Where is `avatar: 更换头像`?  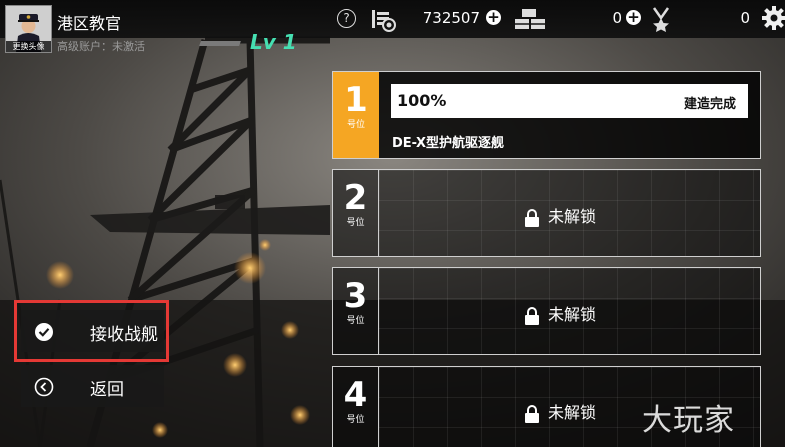 avatar: 更换头像 is located at coordinates (28, 29).